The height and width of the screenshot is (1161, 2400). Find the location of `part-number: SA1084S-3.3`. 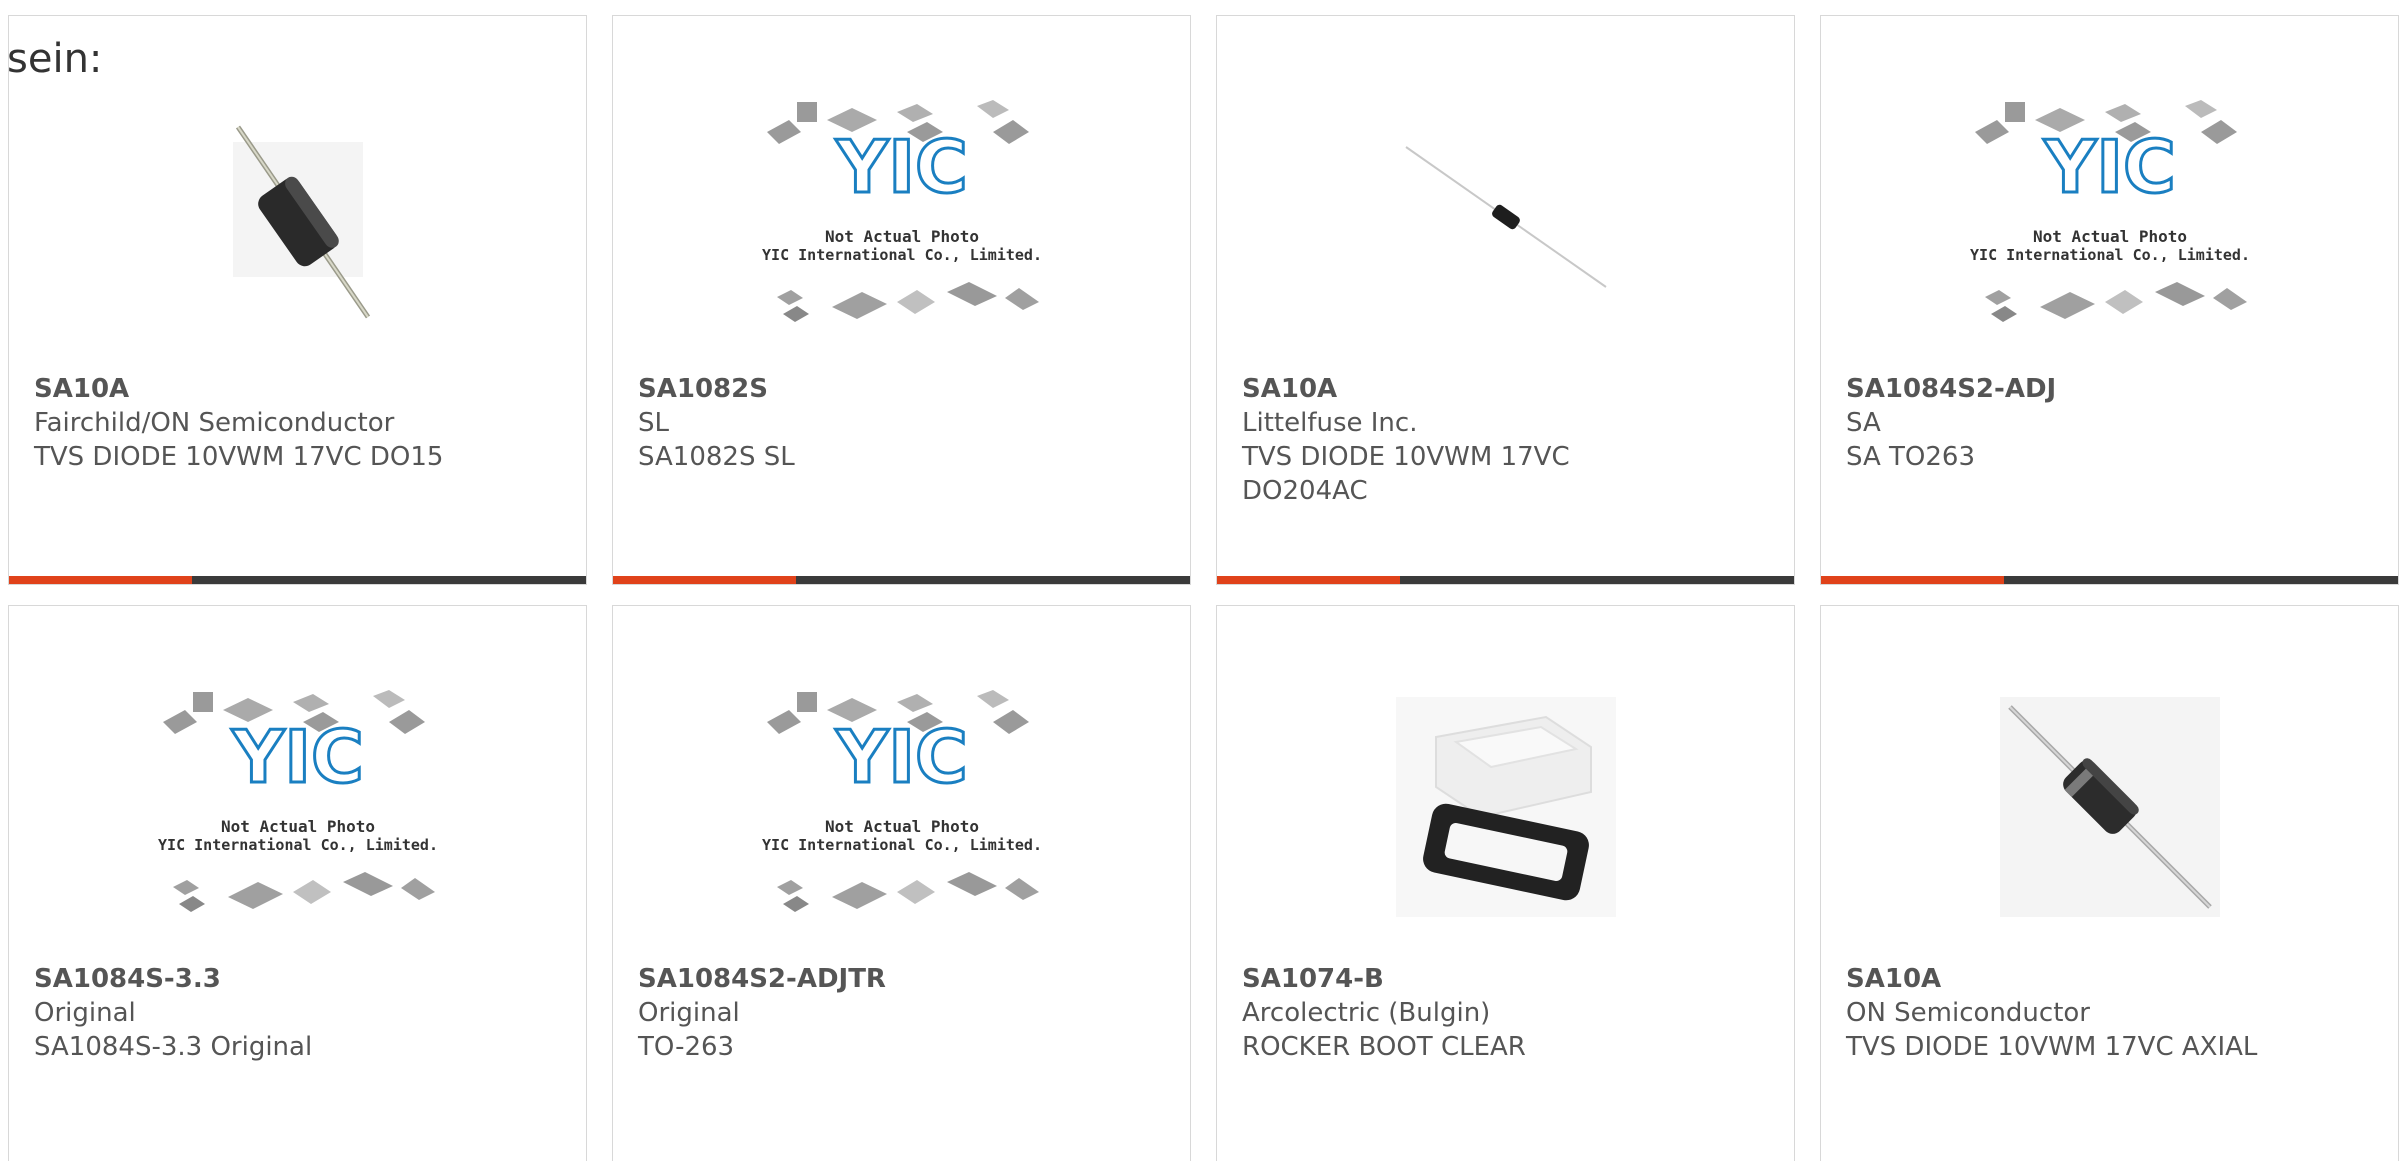

part-number: SA1084S-3.3 is located at coordinates (300, 979).